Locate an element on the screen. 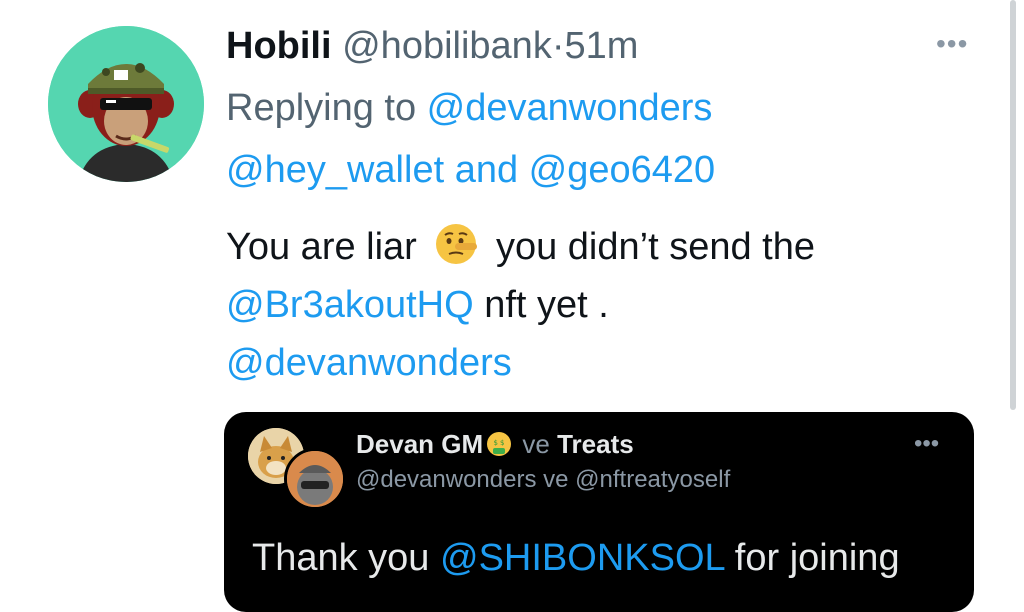  tweet-line-2: @Br3akoutHQ nft yet . is located at coordinates (520, 305).